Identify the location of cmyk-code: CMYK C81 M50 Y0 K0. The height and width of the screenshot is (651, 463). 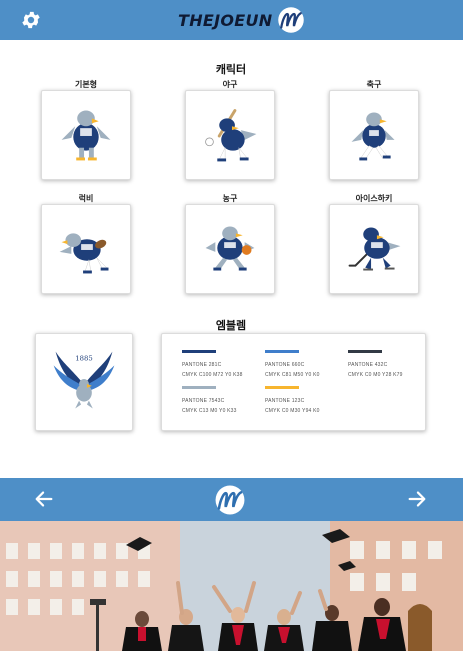
(292, 375).